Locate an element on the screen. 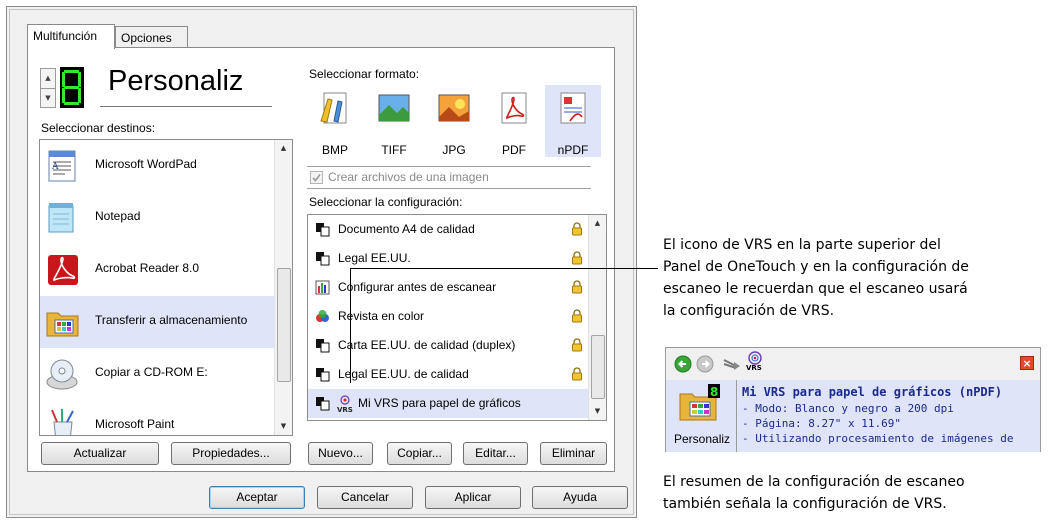 This screenshot has height=527, width=1053. tiff-icon is located at coordinates (394, 108).